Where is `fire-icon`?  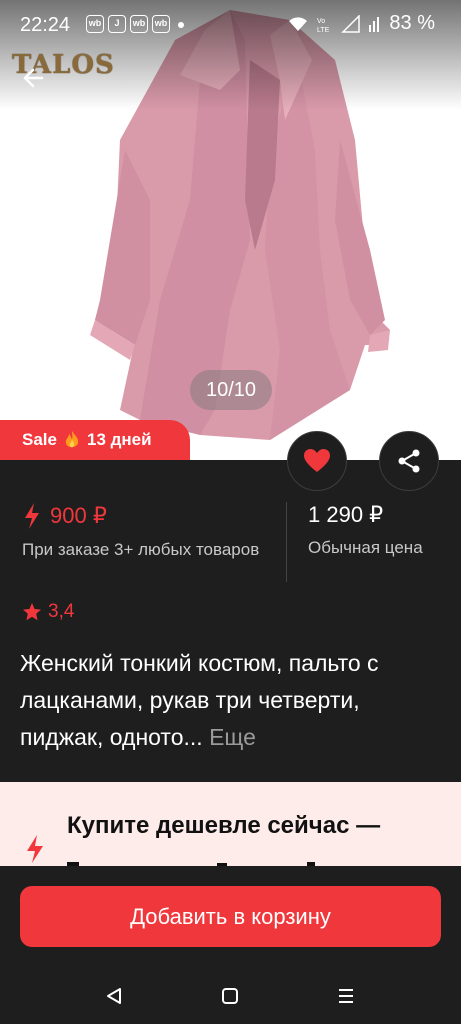
fire-icon is located at coordinates (72, 439).